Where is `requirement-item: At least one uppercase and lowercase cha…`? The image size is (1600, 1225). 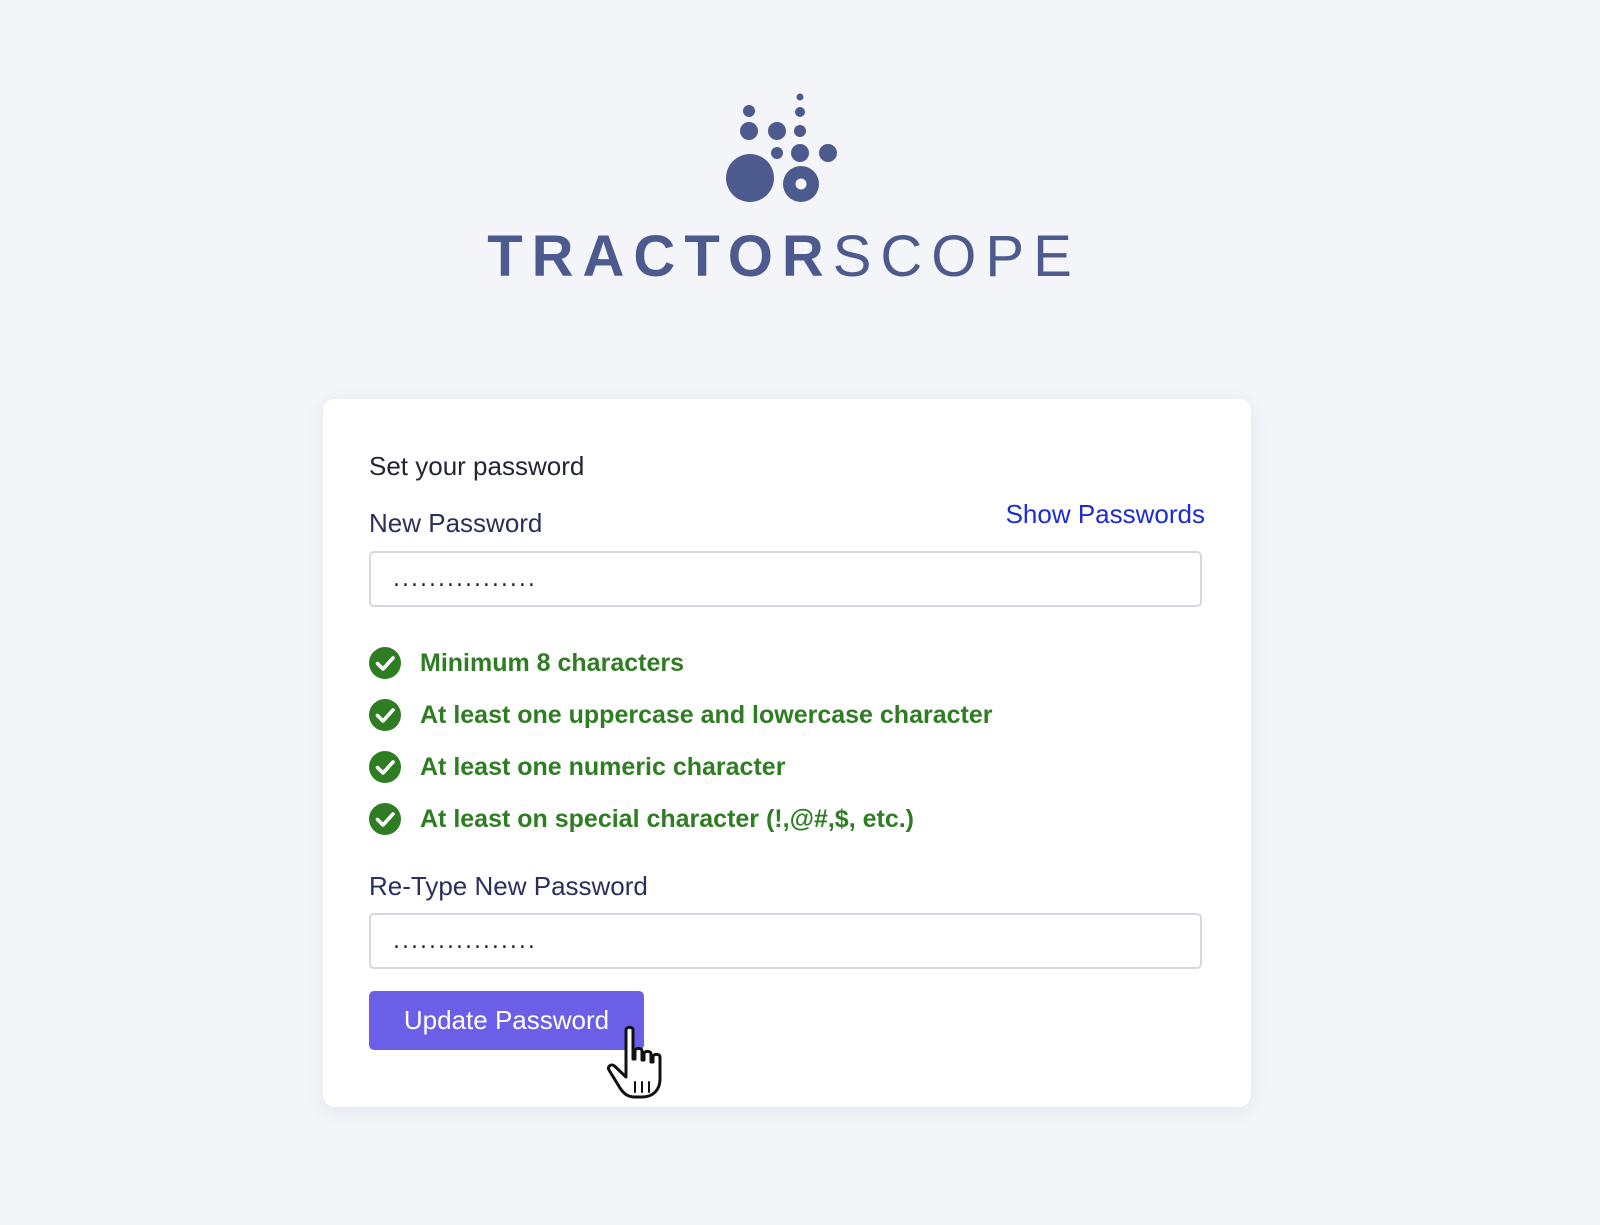
requirement-item: At least one uppercase and lowercase cha… is located at coordinates (680, 715).